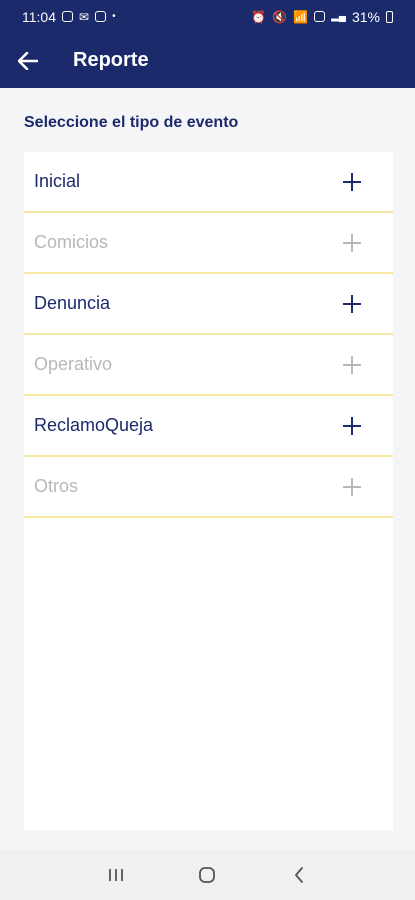  I want to click on event-type-label: Comicios, so click(71, 242).